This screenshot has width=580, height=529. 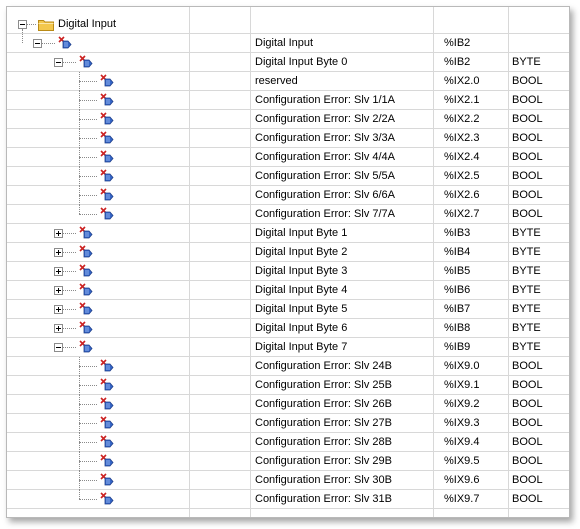 What do you see at coordinates (462, 499) in the screenshot?
I see `address-cell: %IX9.7` at bounding box center [462, 499].